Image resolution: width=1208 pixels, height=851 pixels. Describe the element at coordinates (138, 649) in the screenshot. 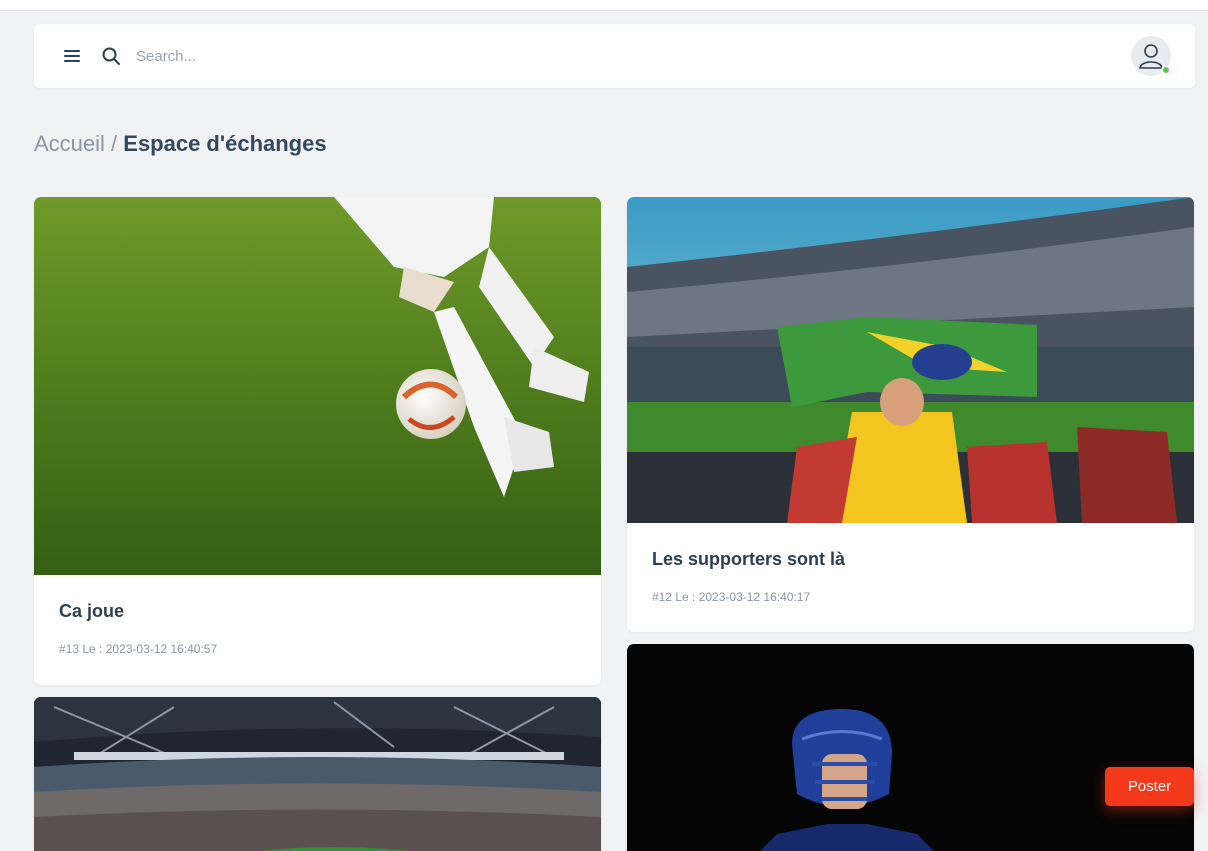

I see `post-meta: #13 Le : 2023-03-12 16:40:57` at that location.